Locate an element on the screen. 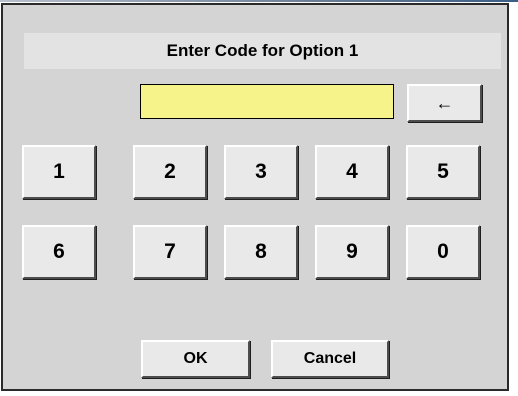  code-input-field is located at coordinates (267, 101).